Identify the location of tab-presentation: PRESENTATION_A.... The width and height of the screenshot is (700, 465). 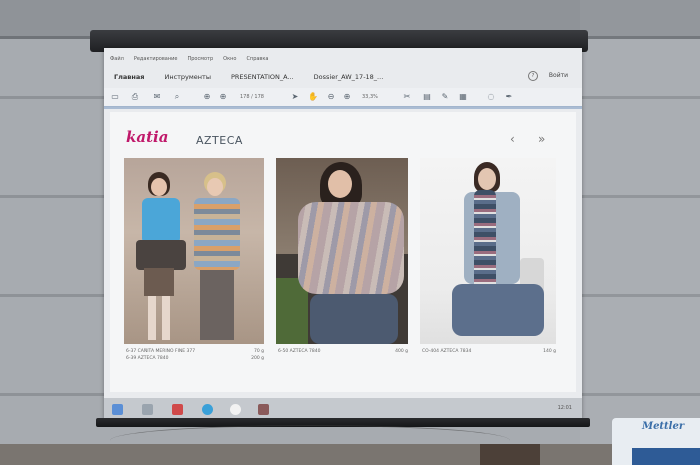
(262, 77).